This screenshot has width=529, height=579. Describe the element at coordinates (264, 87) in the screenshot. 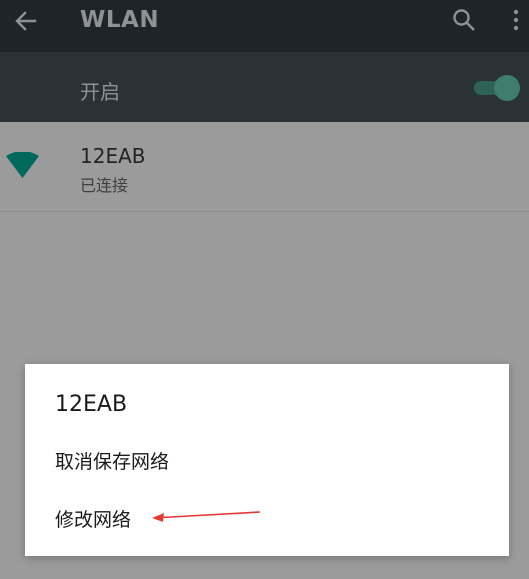

I see `wlan-toggle-bar: 开启` at that location.